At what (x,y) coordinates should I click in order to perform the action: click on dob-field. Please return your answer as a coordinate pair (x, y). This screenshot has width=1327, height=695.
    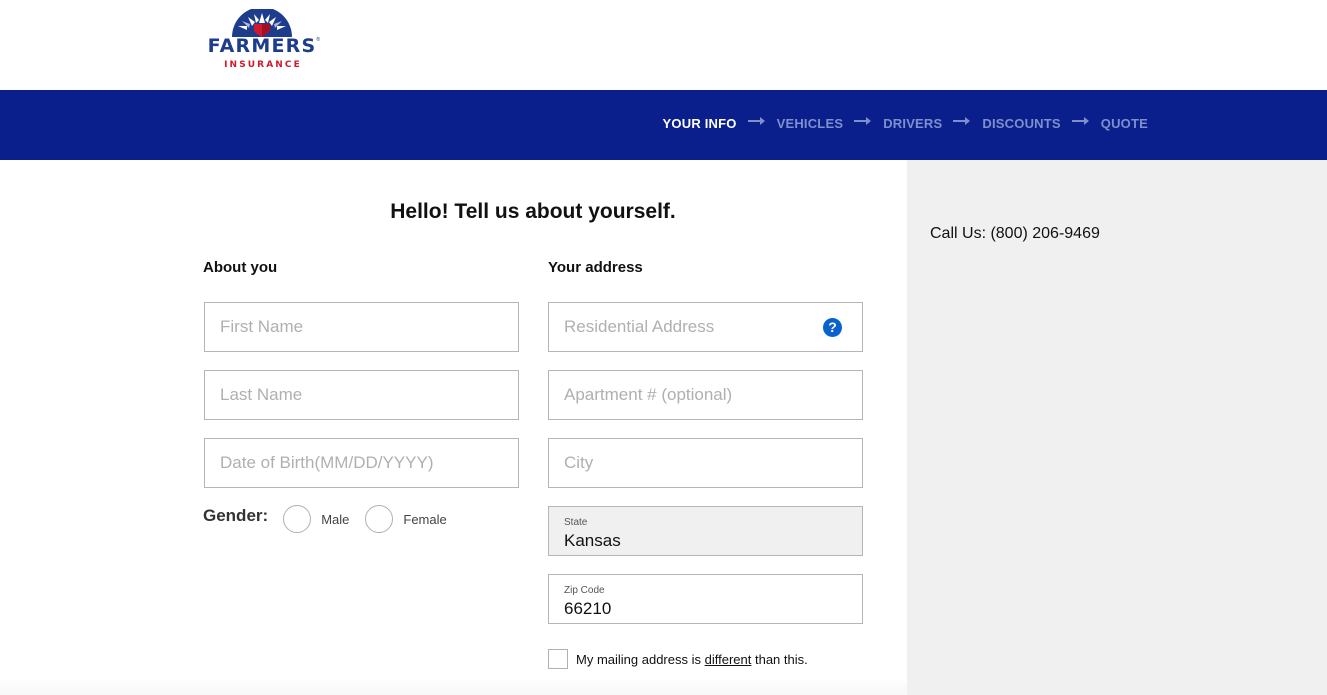
    Looking at the image, I should click on (361, 463).